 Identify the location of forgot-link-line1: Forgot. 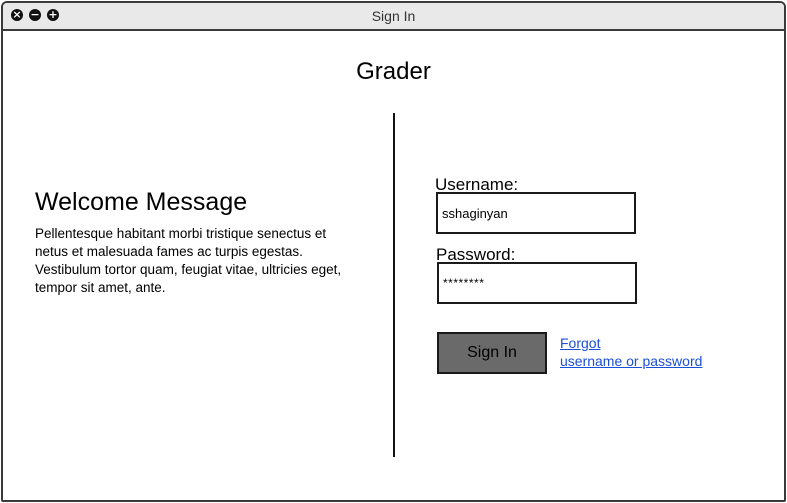
(631, 343).